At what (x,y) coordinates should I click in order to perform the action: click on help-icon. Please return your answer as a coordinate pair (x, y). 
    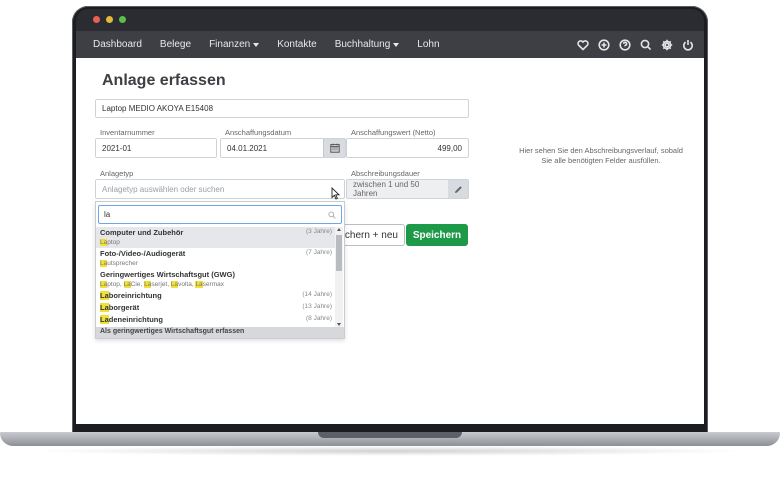
    Looking at the image, I should click on (625, 44).